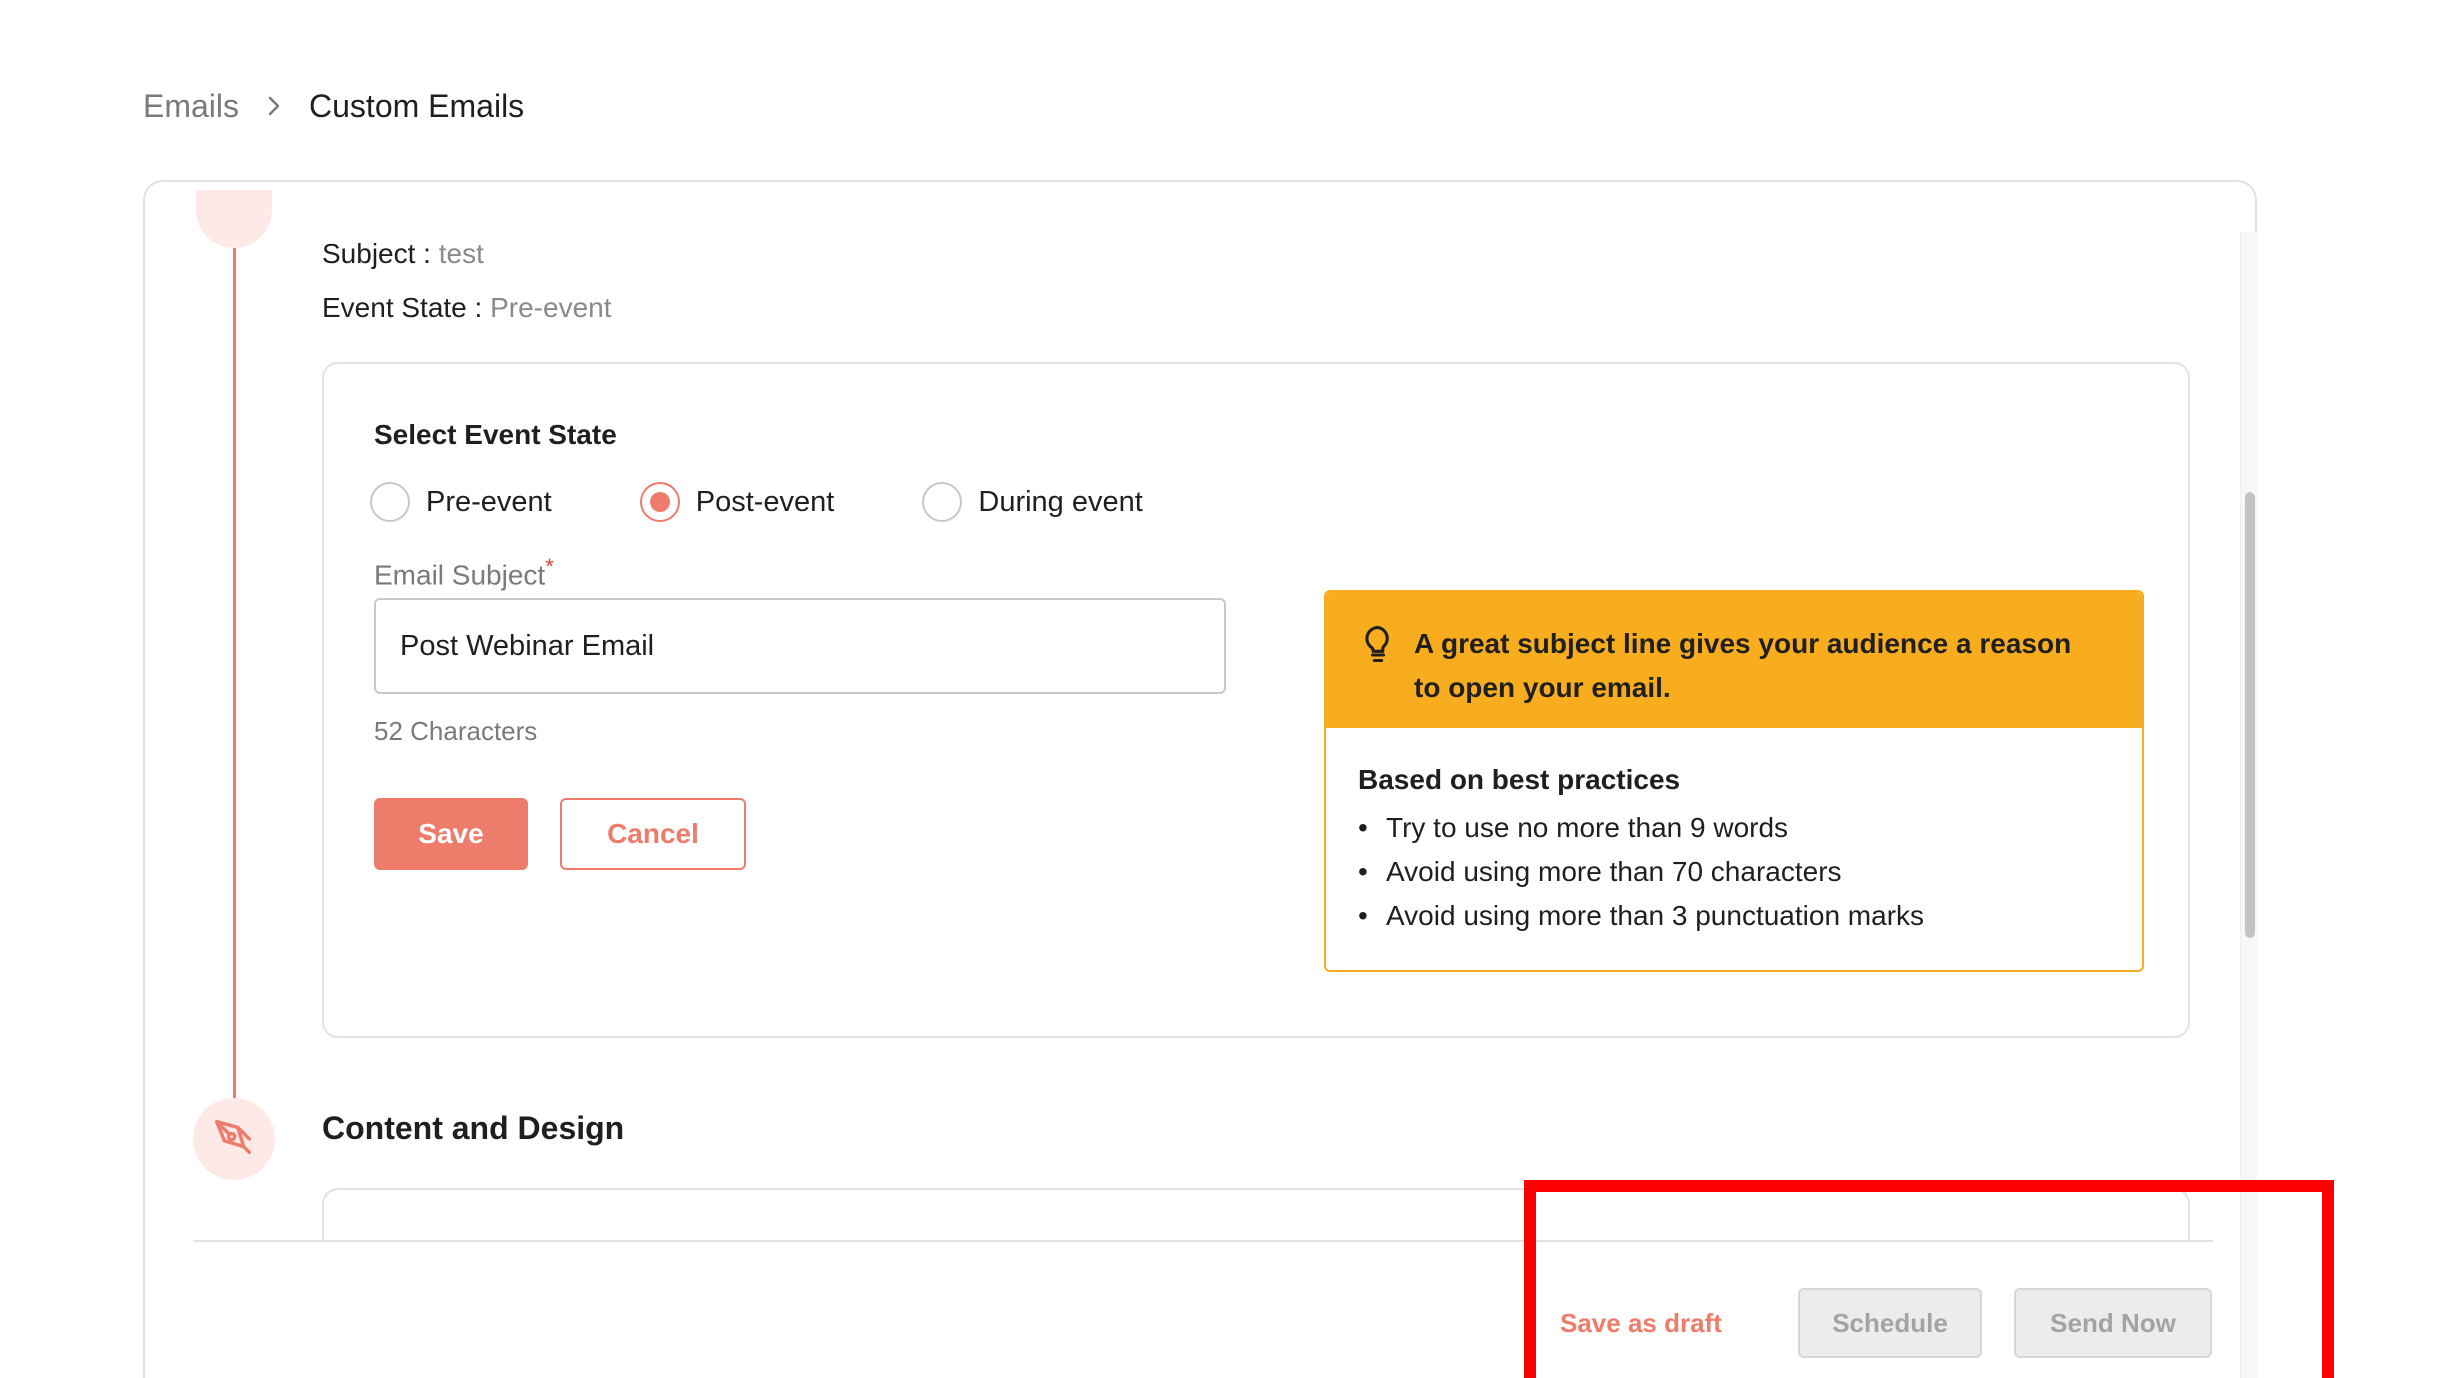  What do you see at coordinates (800, 646) in the screenshot?
I see `email-subject-input` at bounding box center [800, 646].